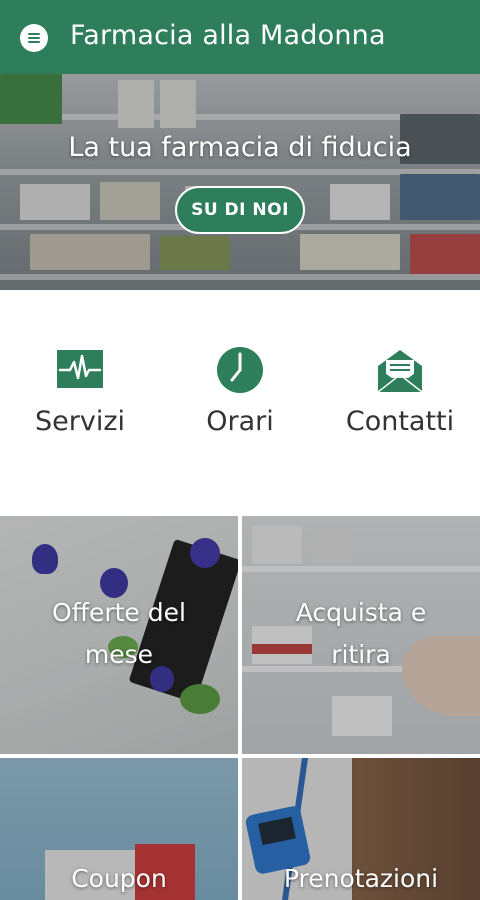 This screenshot has height=900, width=480. Describe the element at coordinates (240, 210) in the screenshot. I see `about-us-button: SU DI NOI` at that location.